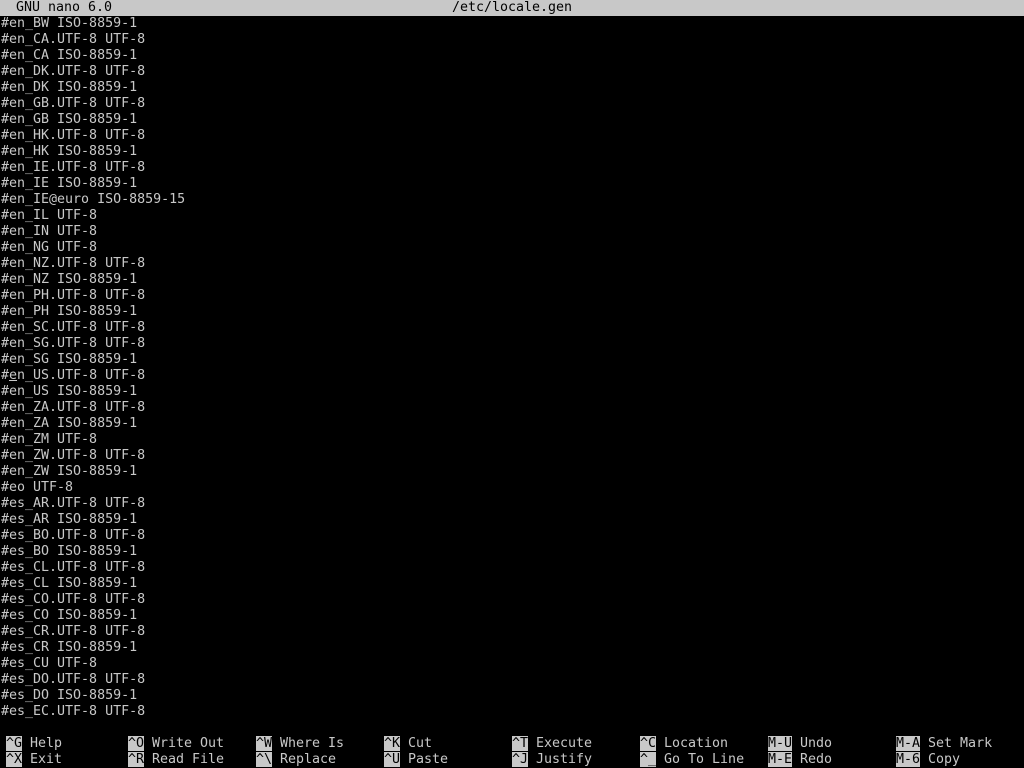  What do you see at coordinates (648, 743) in the screenshot?
I see `shortcut-key: ^C` at bounding box center [648, 743].